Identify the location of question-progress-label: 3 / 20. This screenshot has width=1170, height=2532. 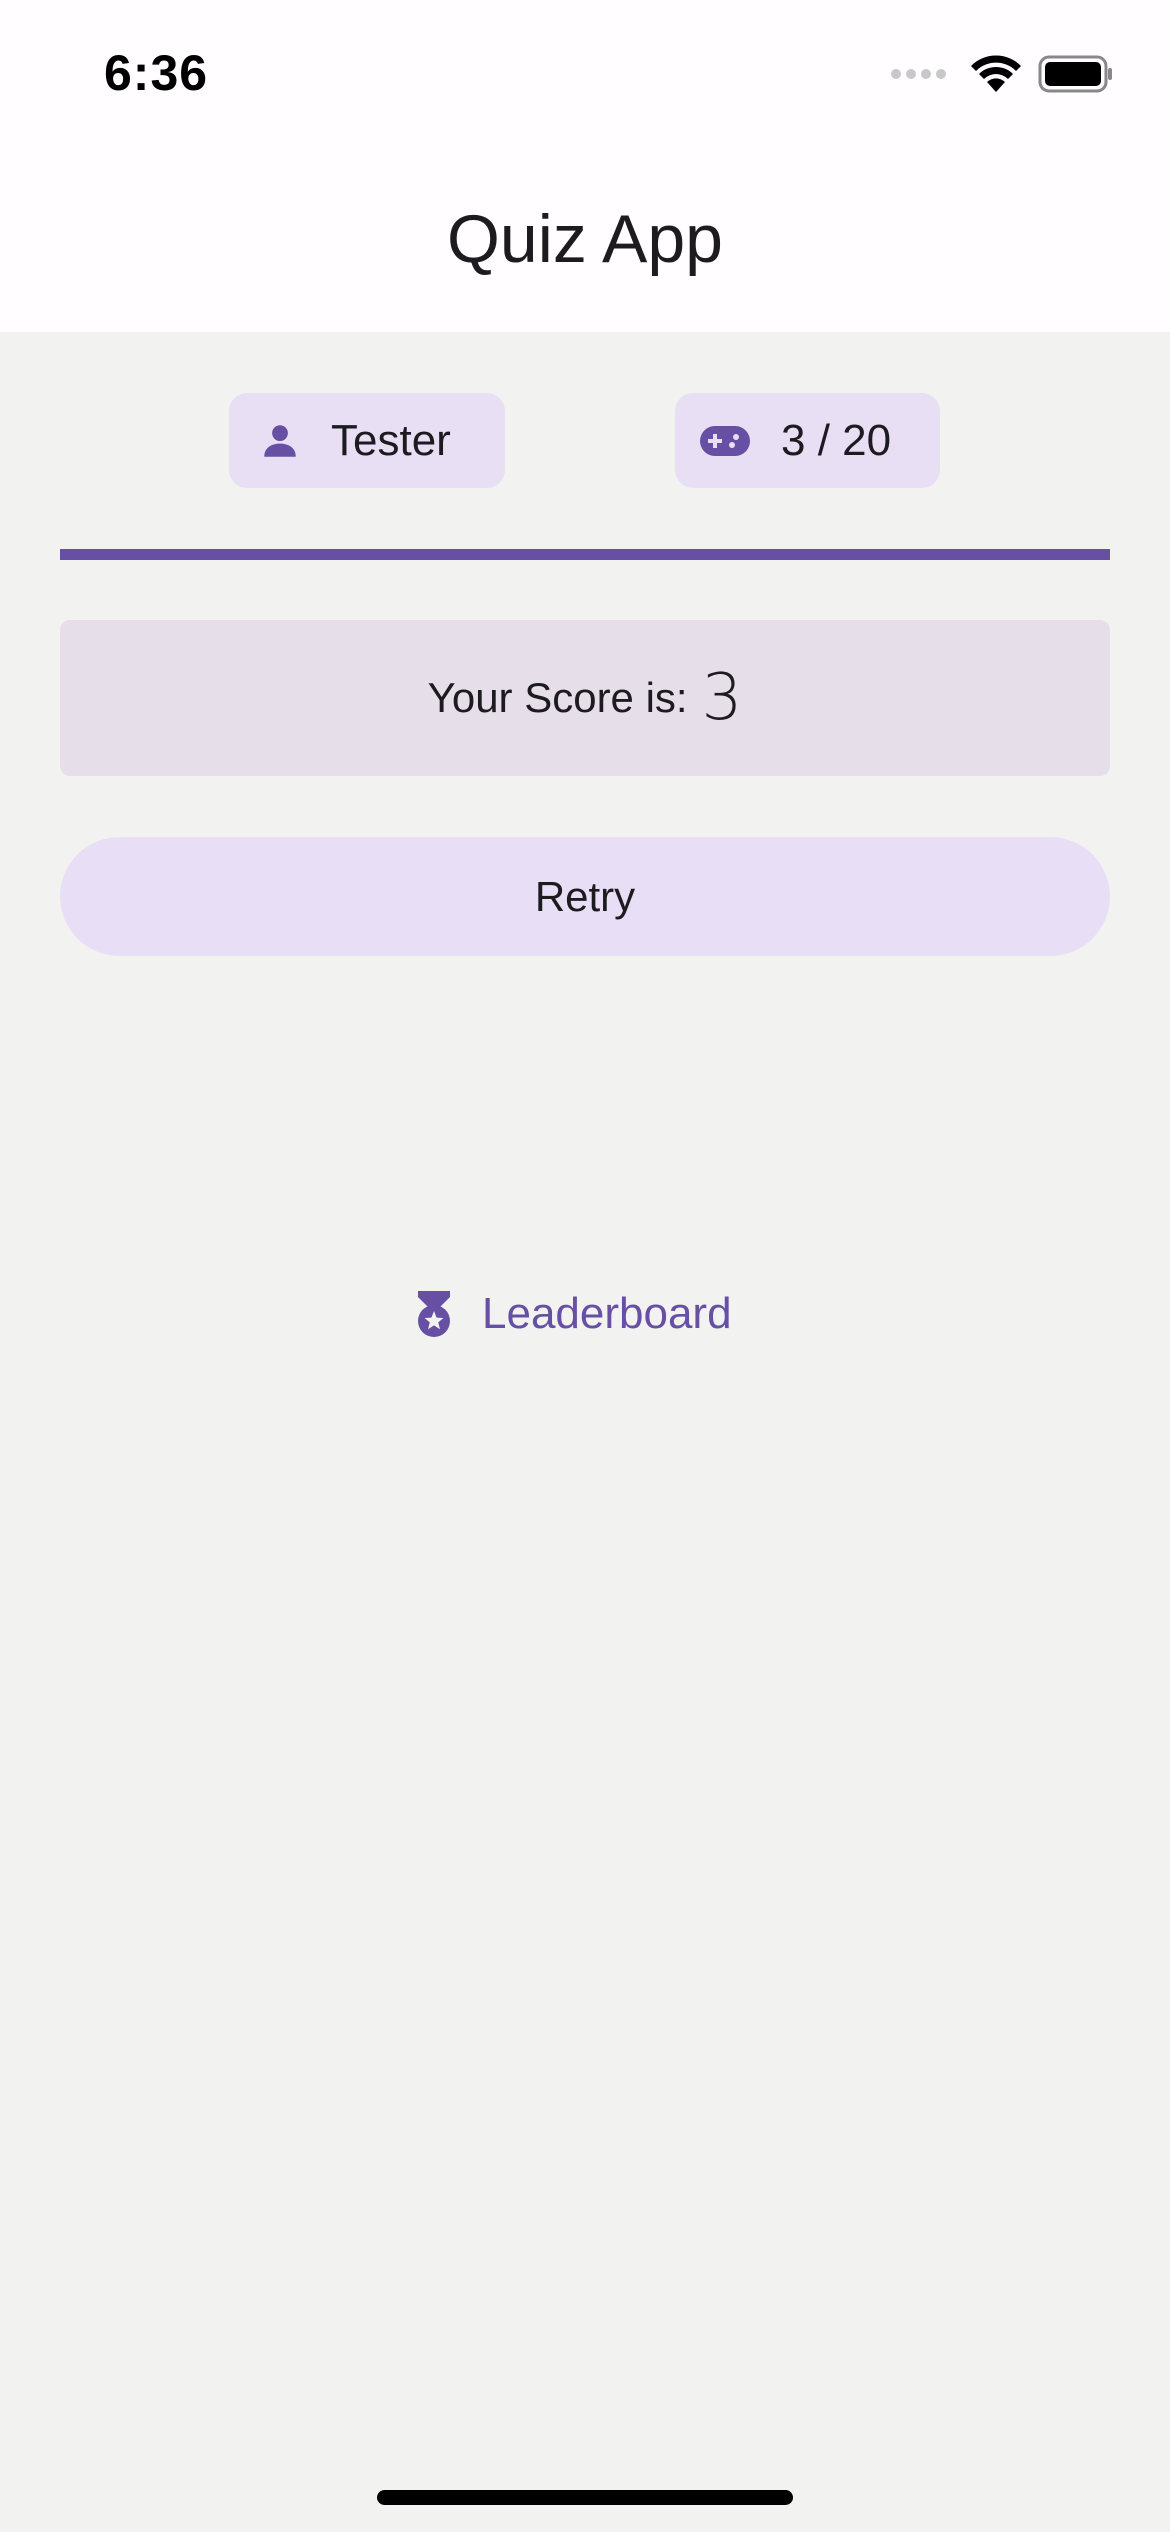
(836, 440).